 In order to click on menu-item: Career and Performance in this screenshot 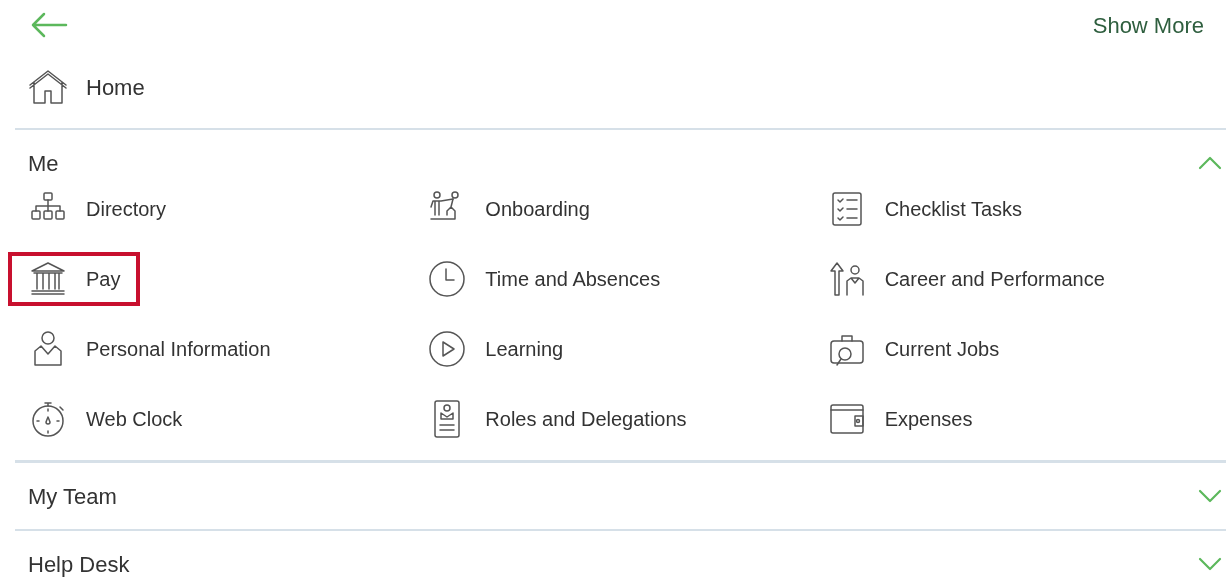, I will do `click(965, 279)`.